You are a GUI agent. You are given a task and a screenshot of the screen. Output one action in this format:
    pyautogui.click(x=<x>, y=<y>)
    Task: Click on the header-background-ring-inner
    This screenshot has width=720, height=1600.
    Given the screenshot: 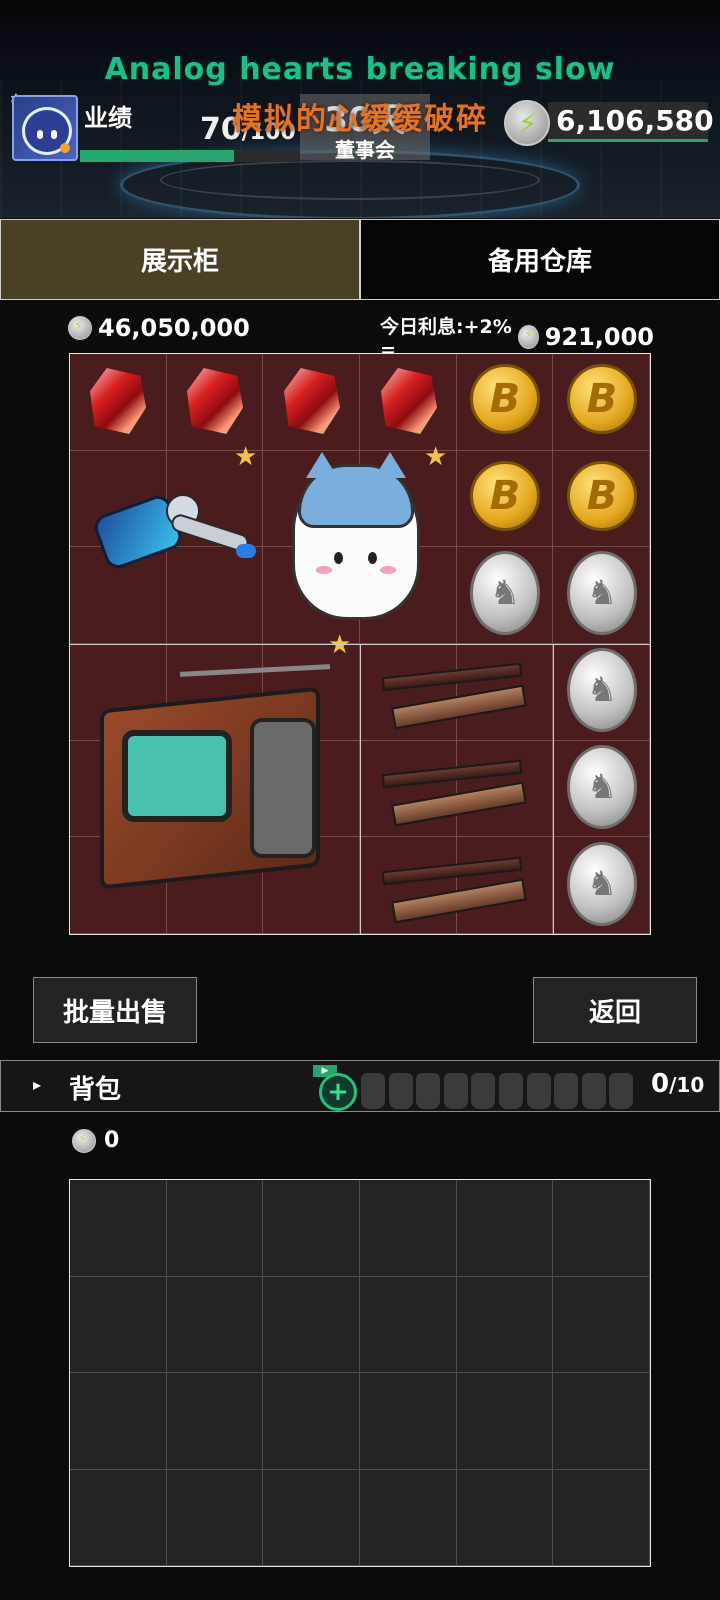 What is the action you would take?
    pyautogui.click(x=350, y=180)
    